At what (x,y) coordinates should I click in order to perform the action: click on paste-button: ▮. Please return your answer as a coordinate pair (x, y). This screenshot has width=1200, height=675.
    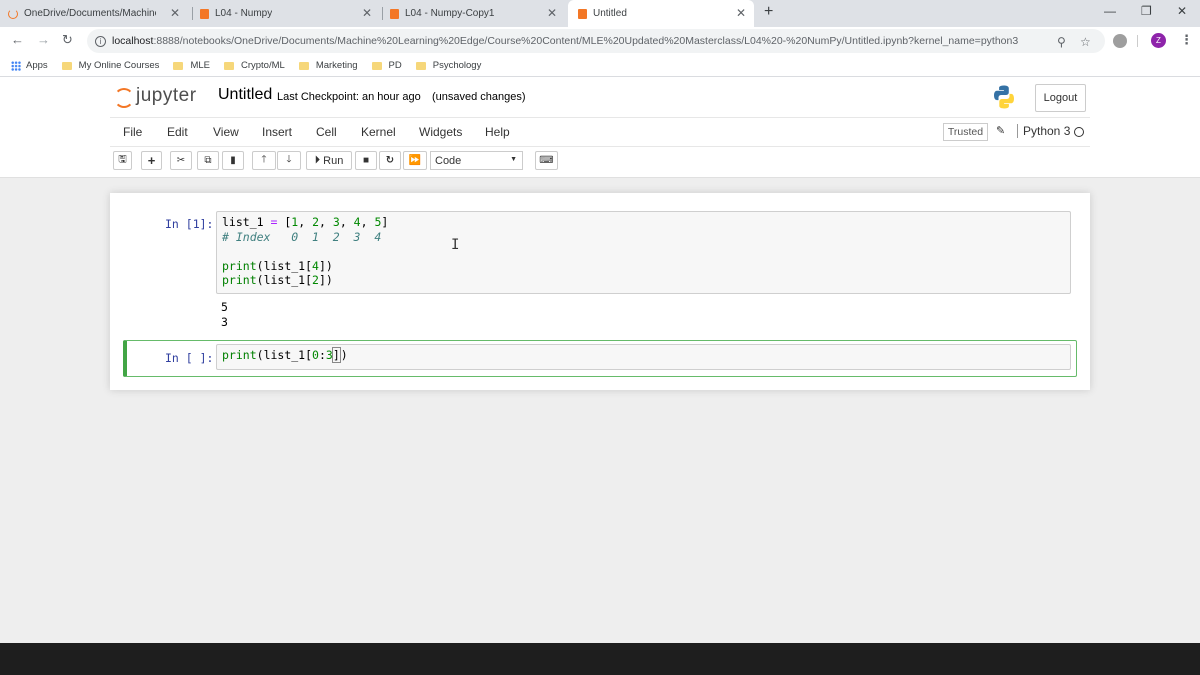
    Looking at the image, I should click on (233, 160).